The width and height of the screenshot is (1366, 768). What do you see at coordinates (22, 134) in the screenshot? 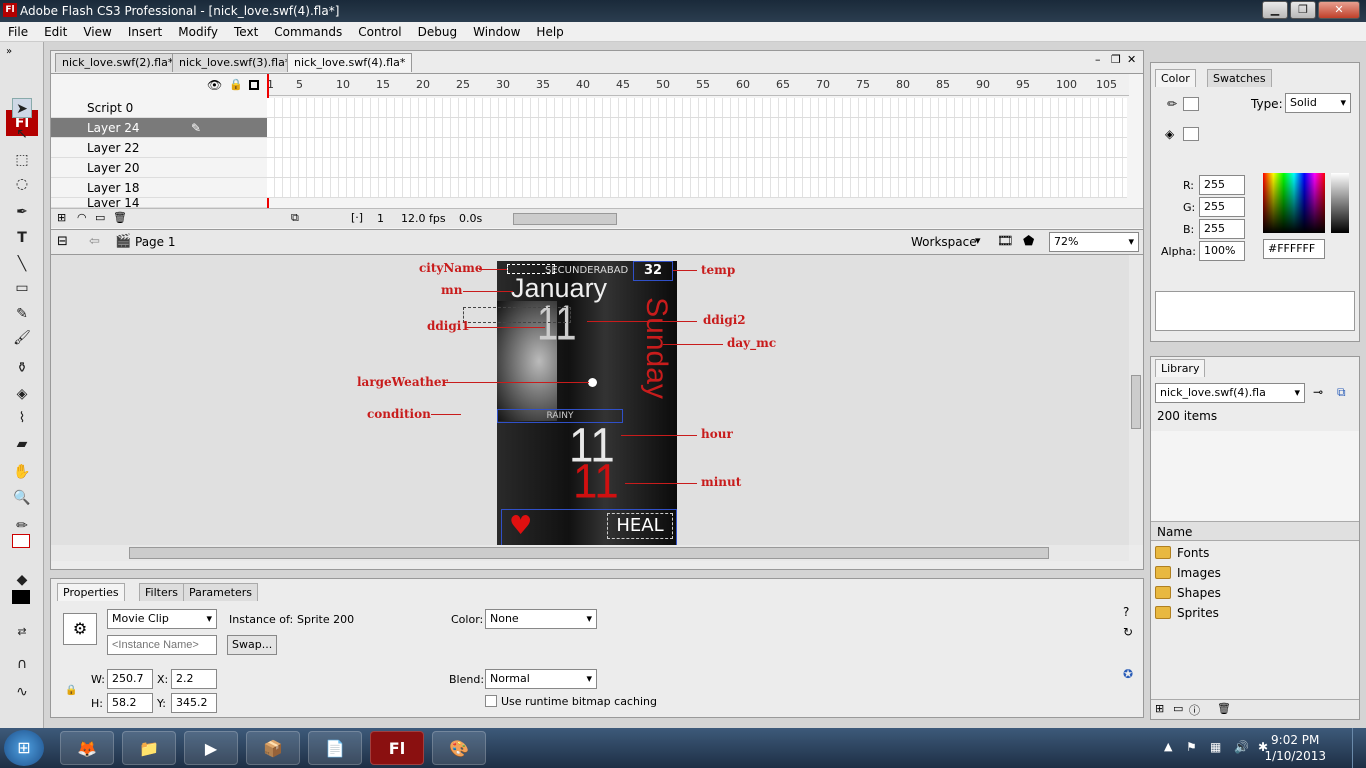
I see `subselection-tool-icon: ↖` at bounding box center [22, 134].